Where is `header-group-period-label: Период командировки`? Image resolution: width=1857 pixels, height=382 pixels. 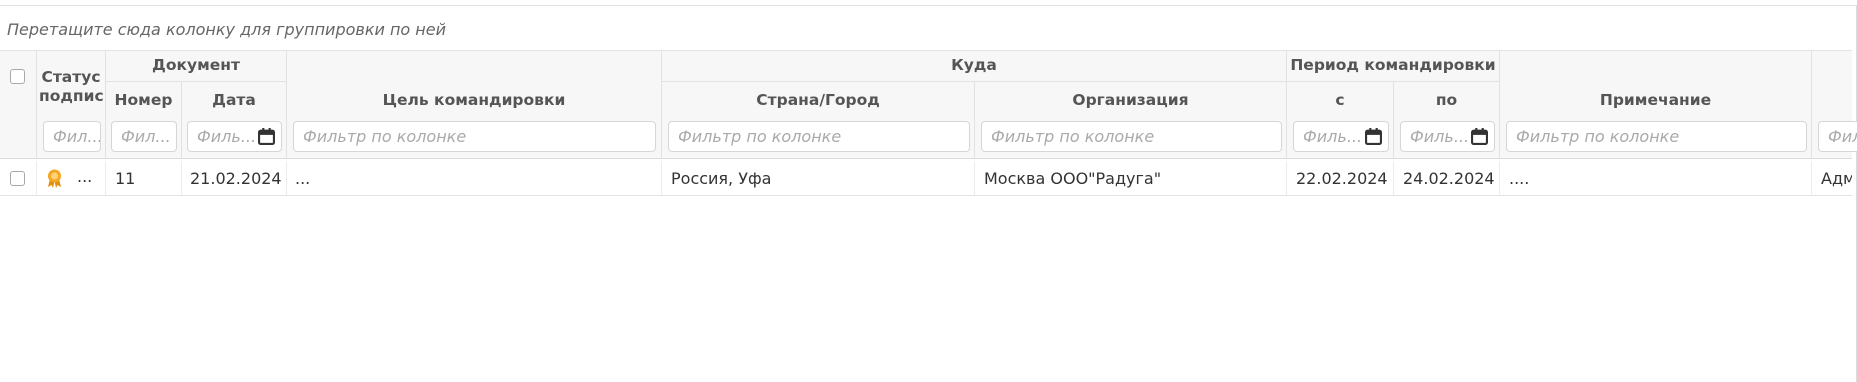
header-group-period-label: Период командировки is located at coordinates (1393, 65).